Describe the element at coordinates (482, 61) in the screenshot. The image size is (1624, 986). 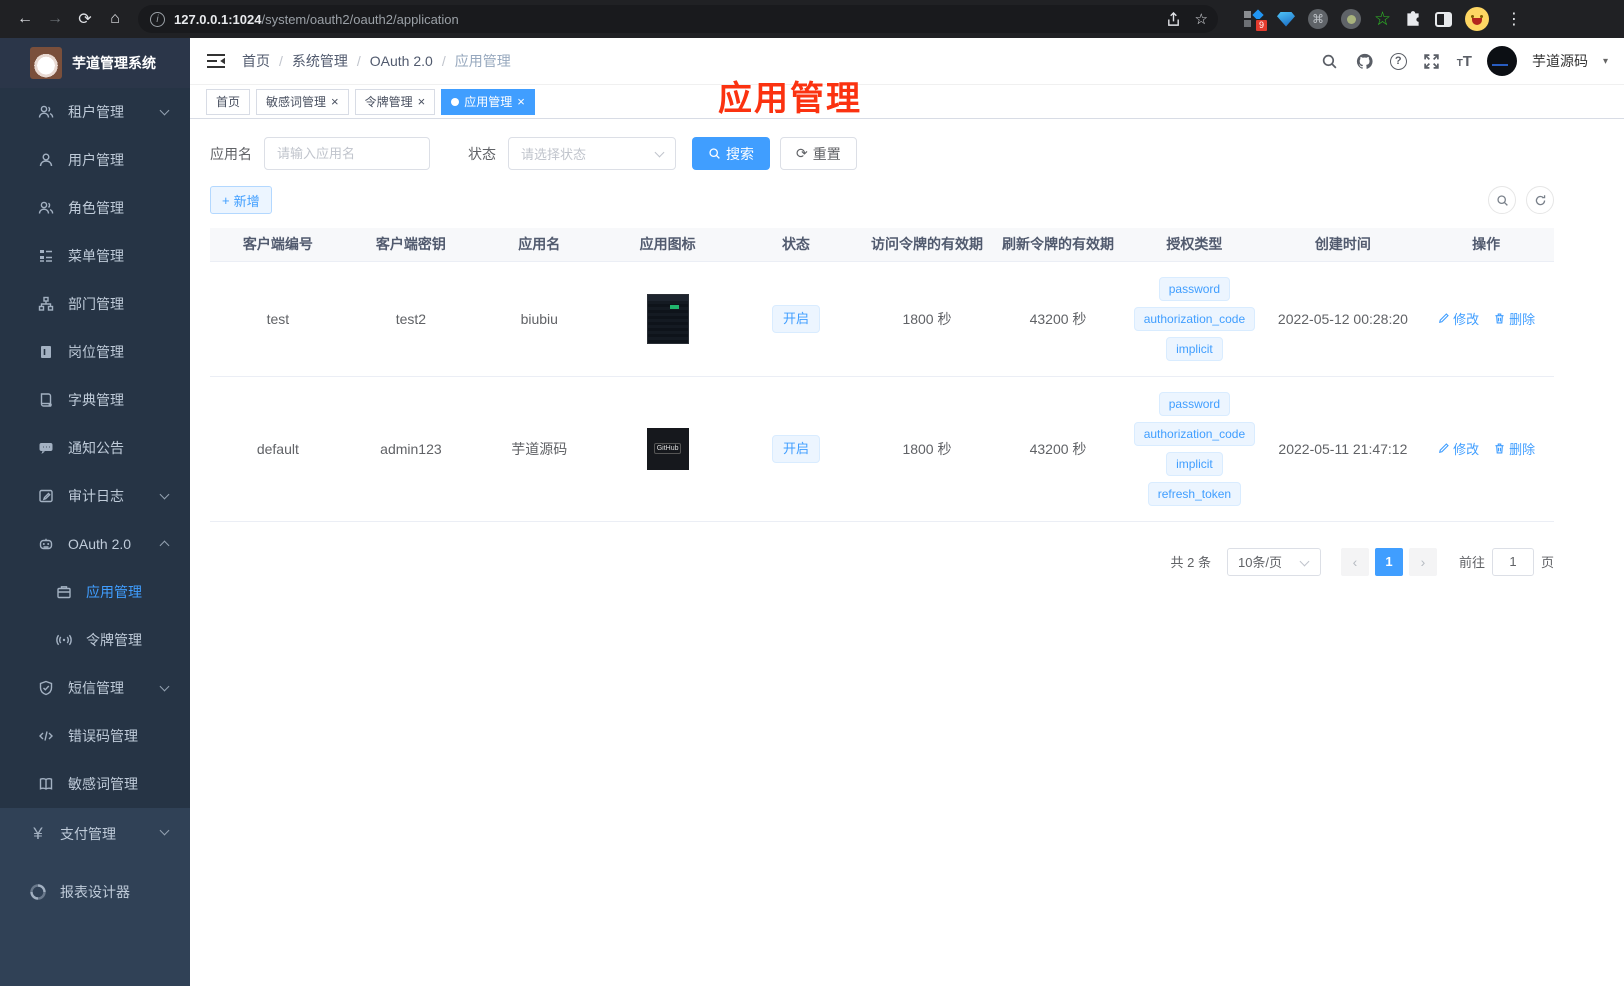
I see `breadcrumb-current: 应用管理` at that location.